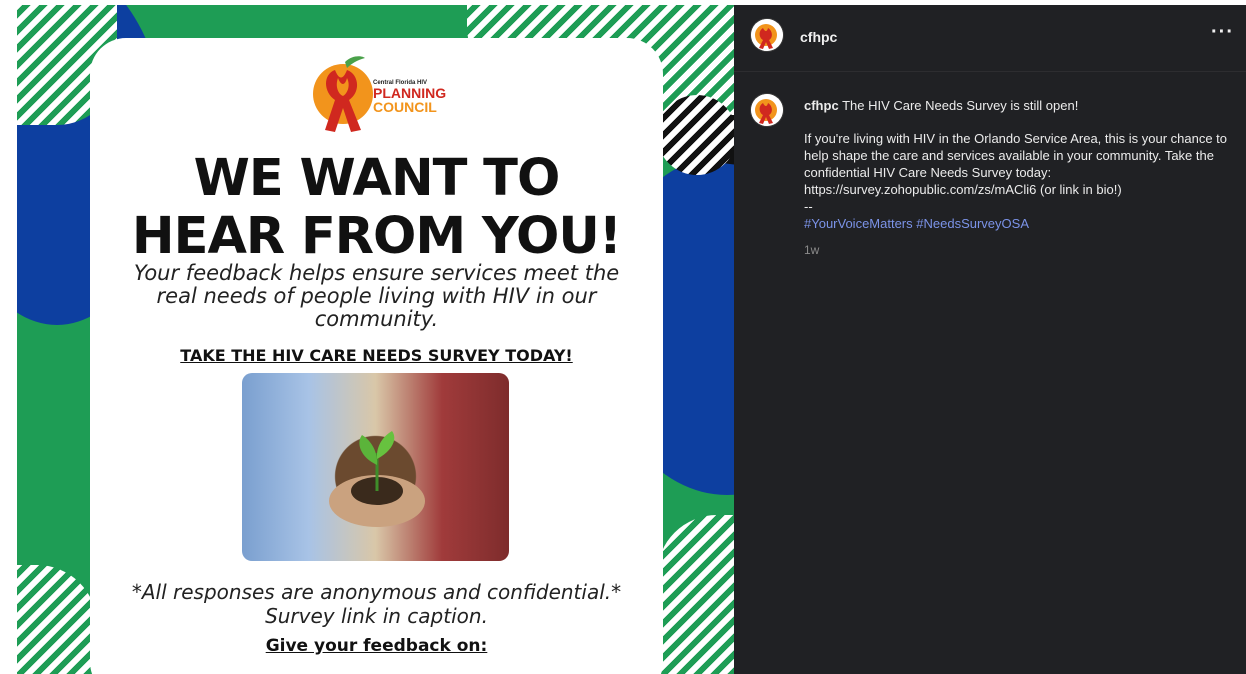 This screenshot has width=1246, height=674. What do you see at coordinates (960, 105) in the screenshot?
I see `caption-title: The HIV Care Needs Survey is still open!` at bounding box center [960, 105].